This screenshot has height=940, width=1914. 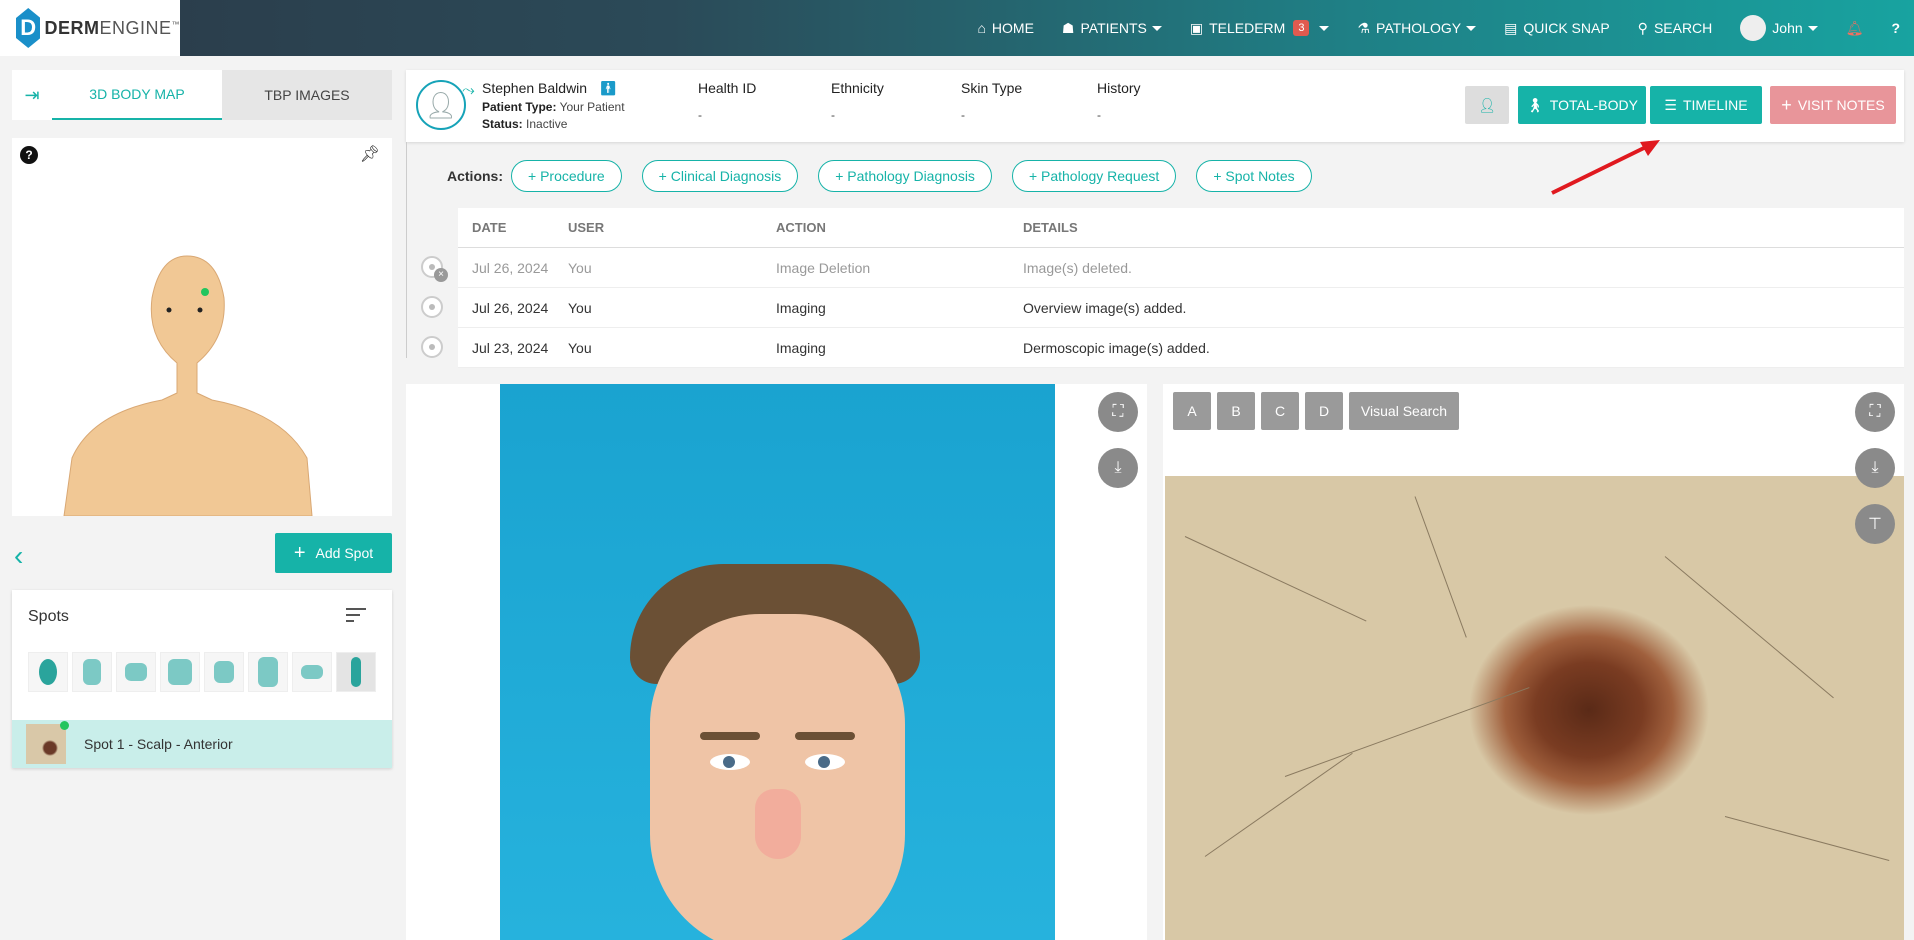 I want to click on tab-3d-body-map: 3D BODY MAP, so click(x=137, y=95).